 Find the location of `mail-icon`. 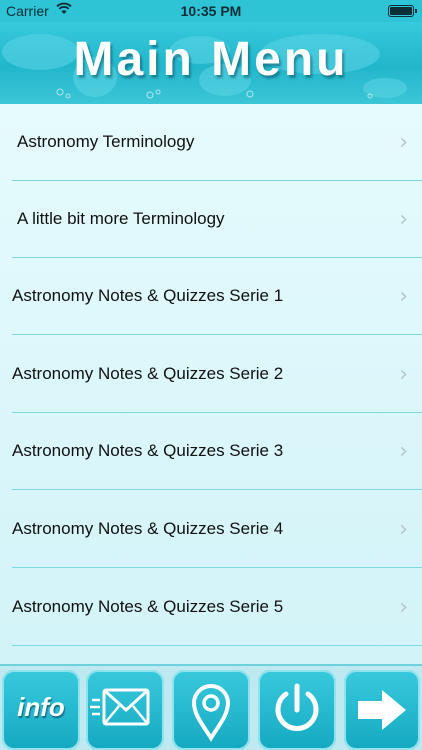

mail-icon is located at coordinates (120, 707).